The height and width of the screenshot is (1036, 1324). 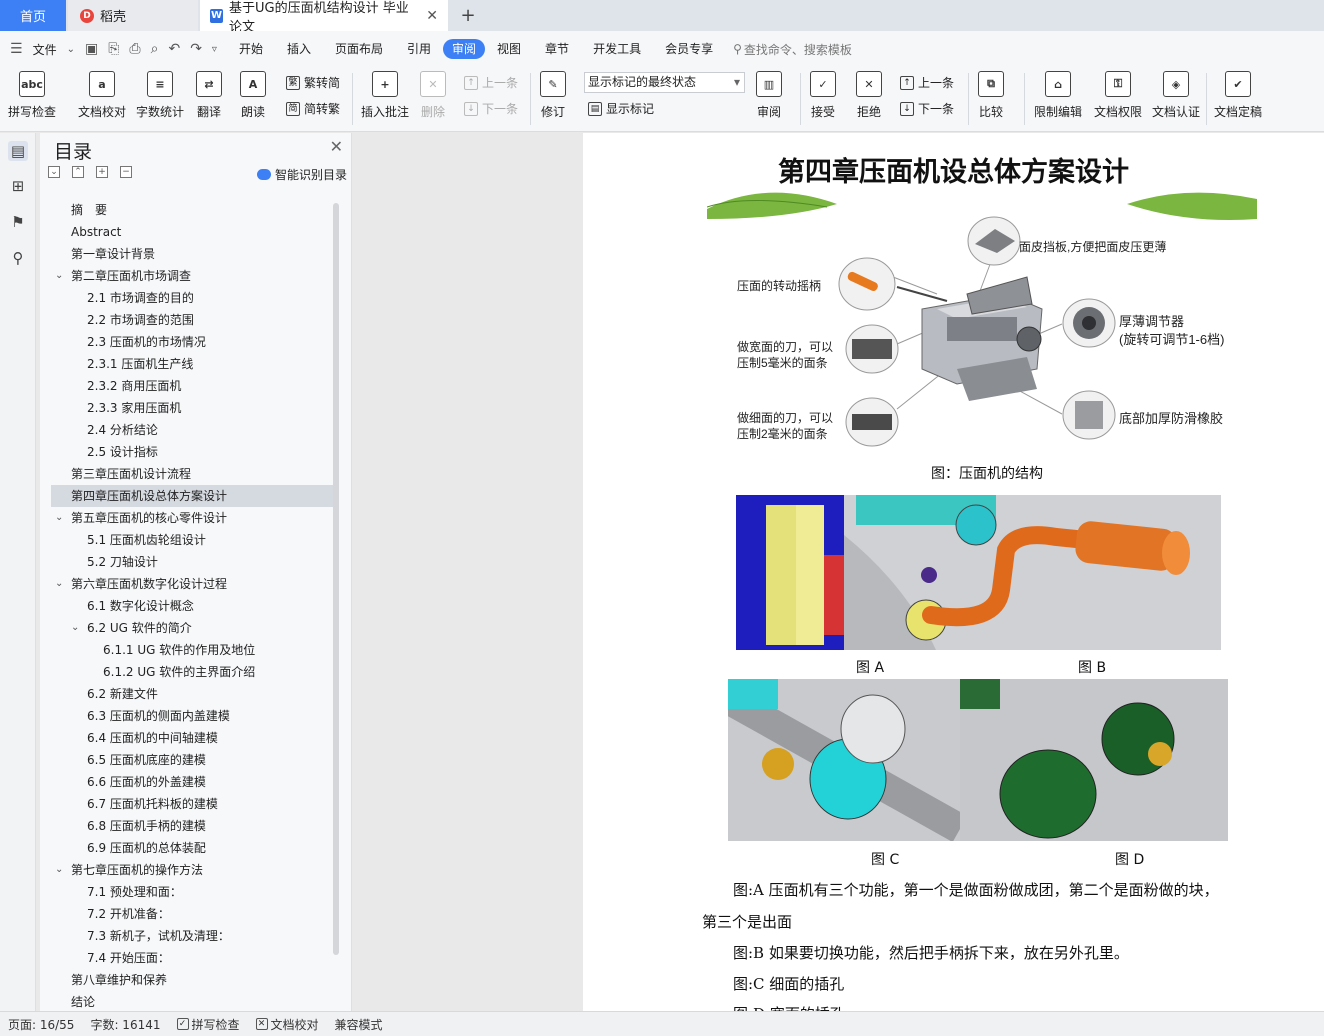 What do you see at coordinates (18, 222) in the screenshot?
I see `bookmark-icon: ⚑` at bounding box center [18, 222].